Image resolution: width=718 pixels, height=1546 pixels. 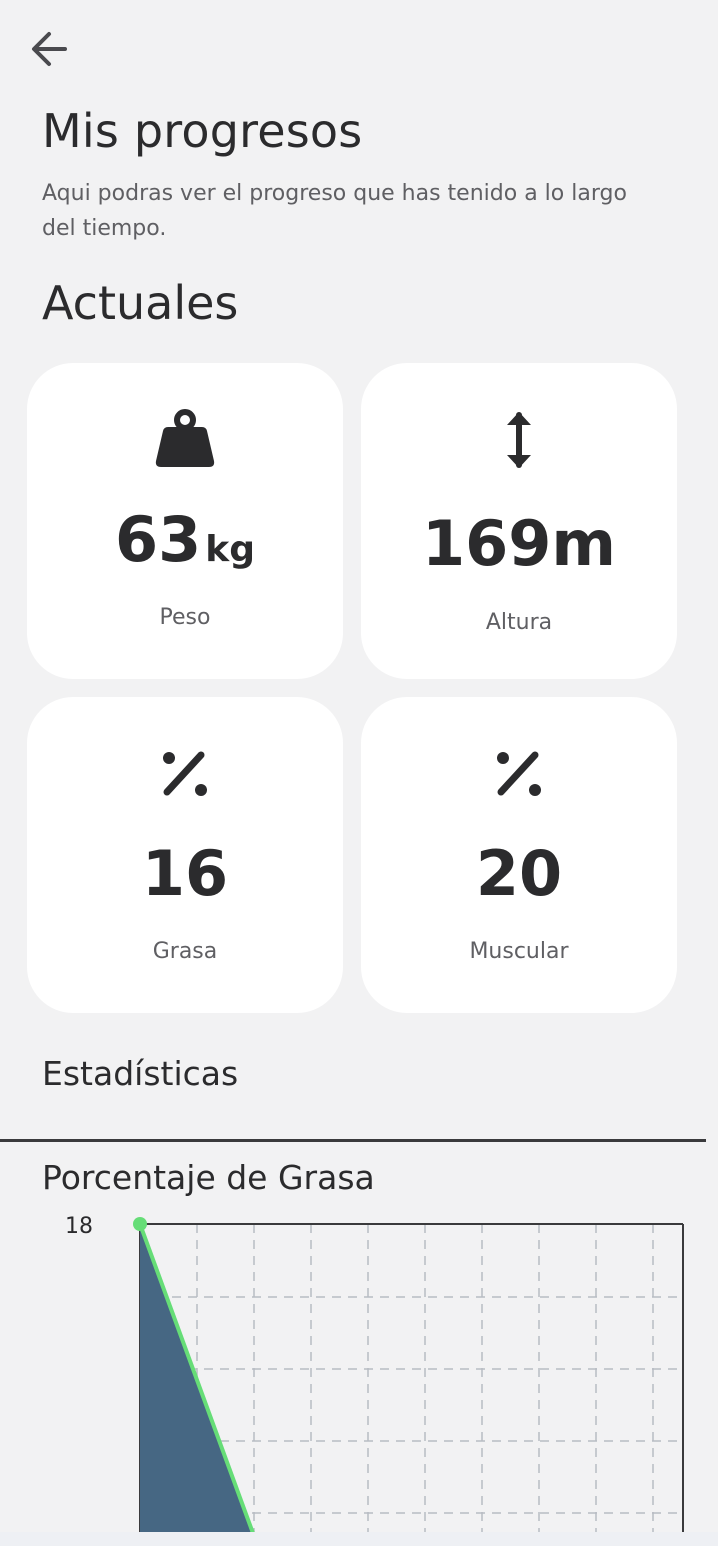 I want to click on stats-section-heading: Estadísticas, so click(x=140, y=1073).